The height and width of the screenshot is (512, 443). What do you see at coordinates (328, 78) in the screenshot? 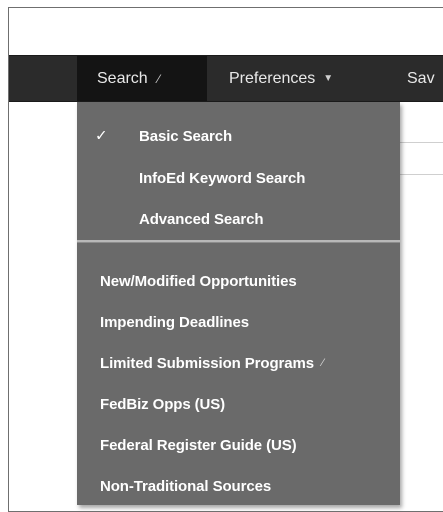
I see `chevron-down-icon: ▼` at bounding box center [328, 78].